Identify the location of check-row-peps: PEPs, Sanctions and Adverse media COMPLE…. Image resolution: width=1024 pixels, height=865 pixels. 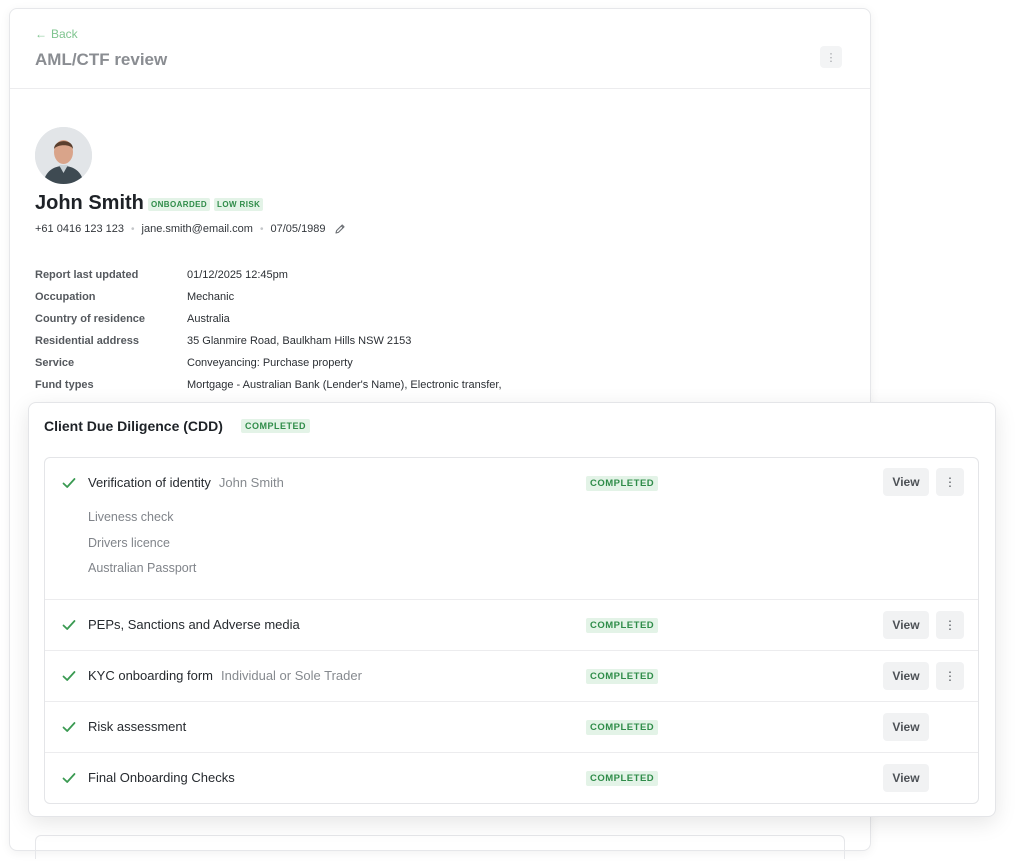
(511, 625).